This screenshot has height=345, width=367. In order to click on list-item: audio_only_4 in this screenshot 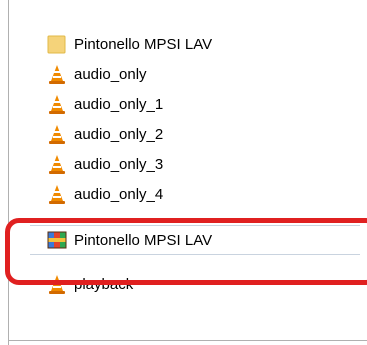, I will do `click(195, 194)`.